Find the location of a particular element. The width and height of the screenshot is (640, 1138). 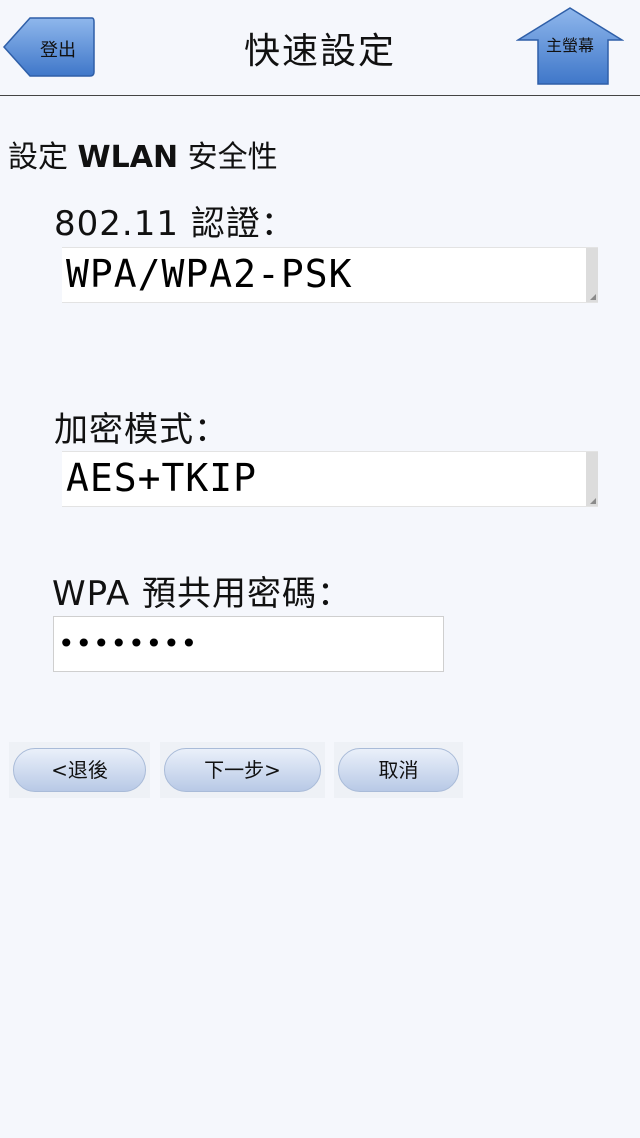

home-label: 主螢幕 is located at coordinates (569, 45).